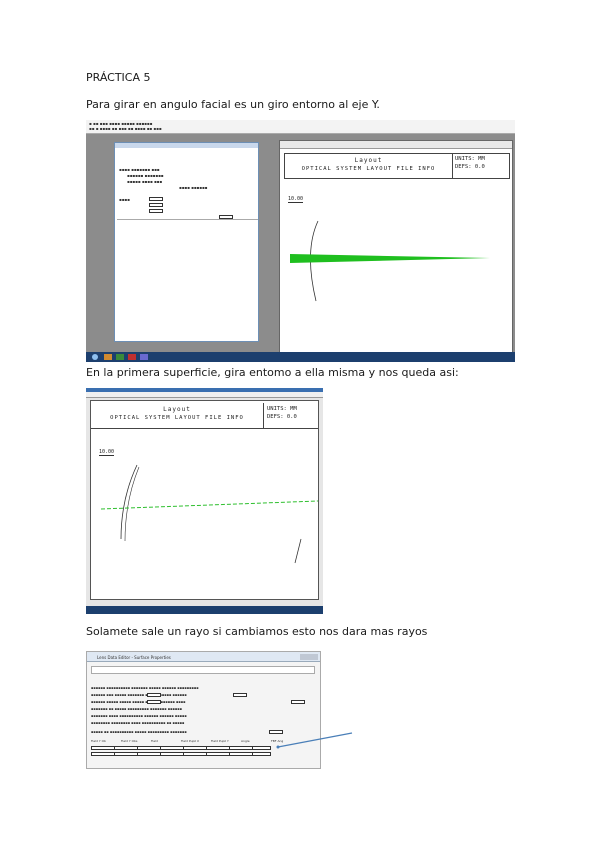 Image resolution: width=599 pixels, height=848 pixels. I want to click on layout-subtitle: OPTICAL SYSTEM LAYOUT FILE INFO, so click(368, 169).